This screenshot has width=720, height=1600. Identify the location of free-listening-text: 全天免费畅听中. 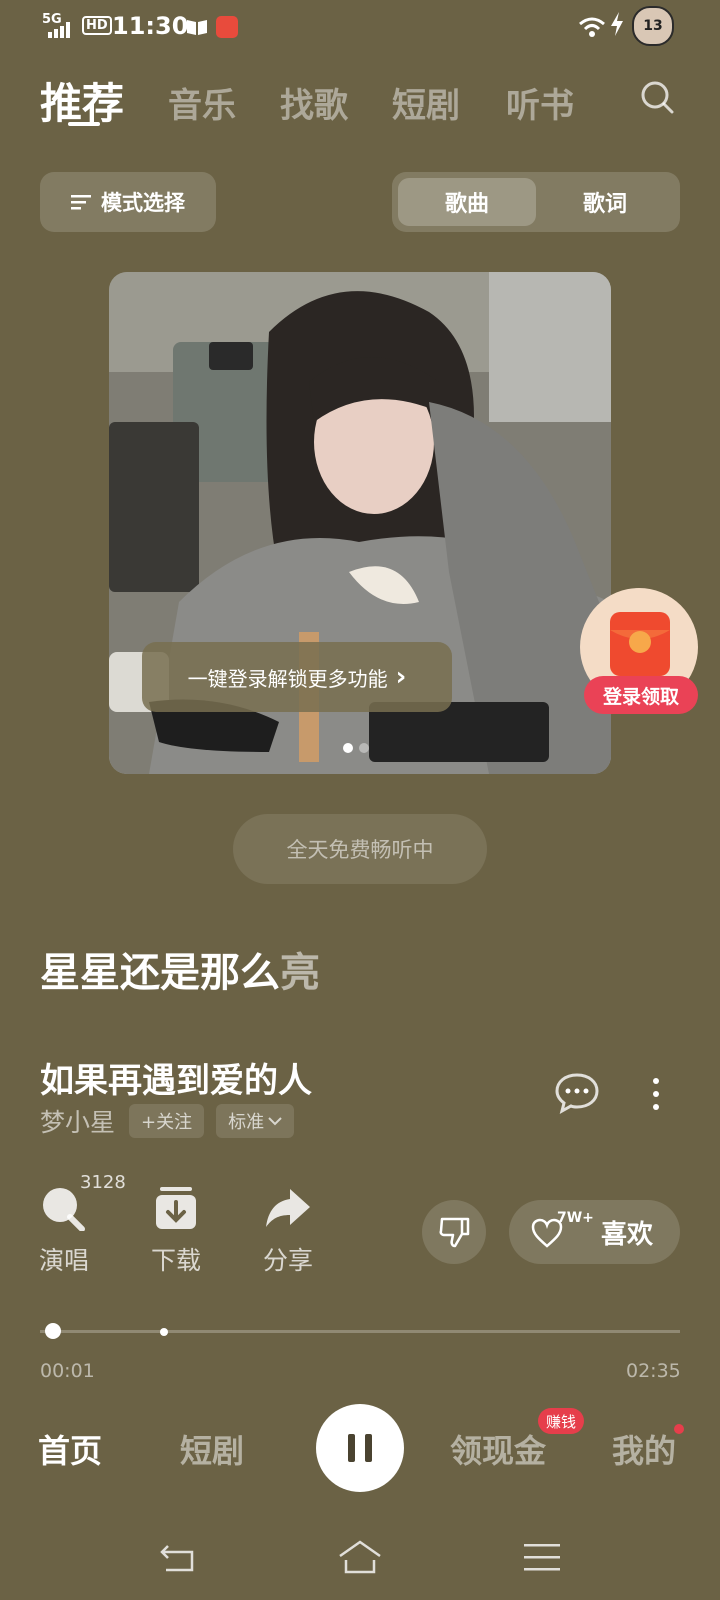
(360, 850).